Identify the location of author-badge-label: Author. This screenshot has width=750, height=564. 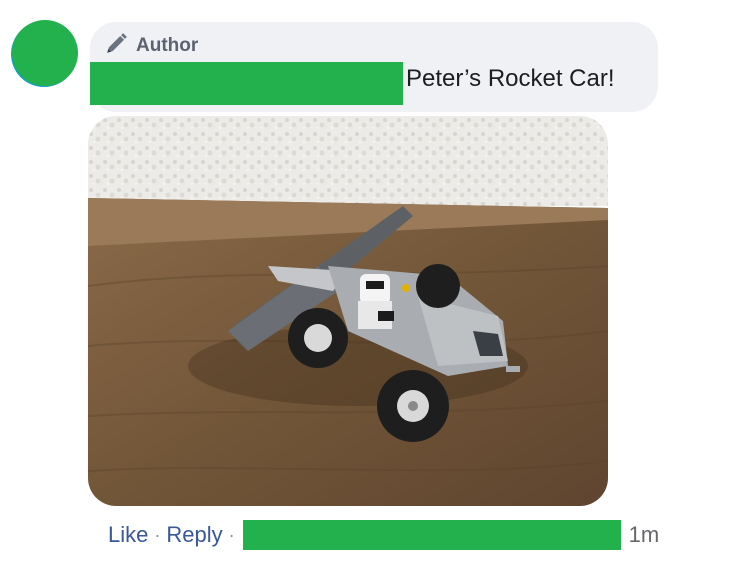
(167, 45).